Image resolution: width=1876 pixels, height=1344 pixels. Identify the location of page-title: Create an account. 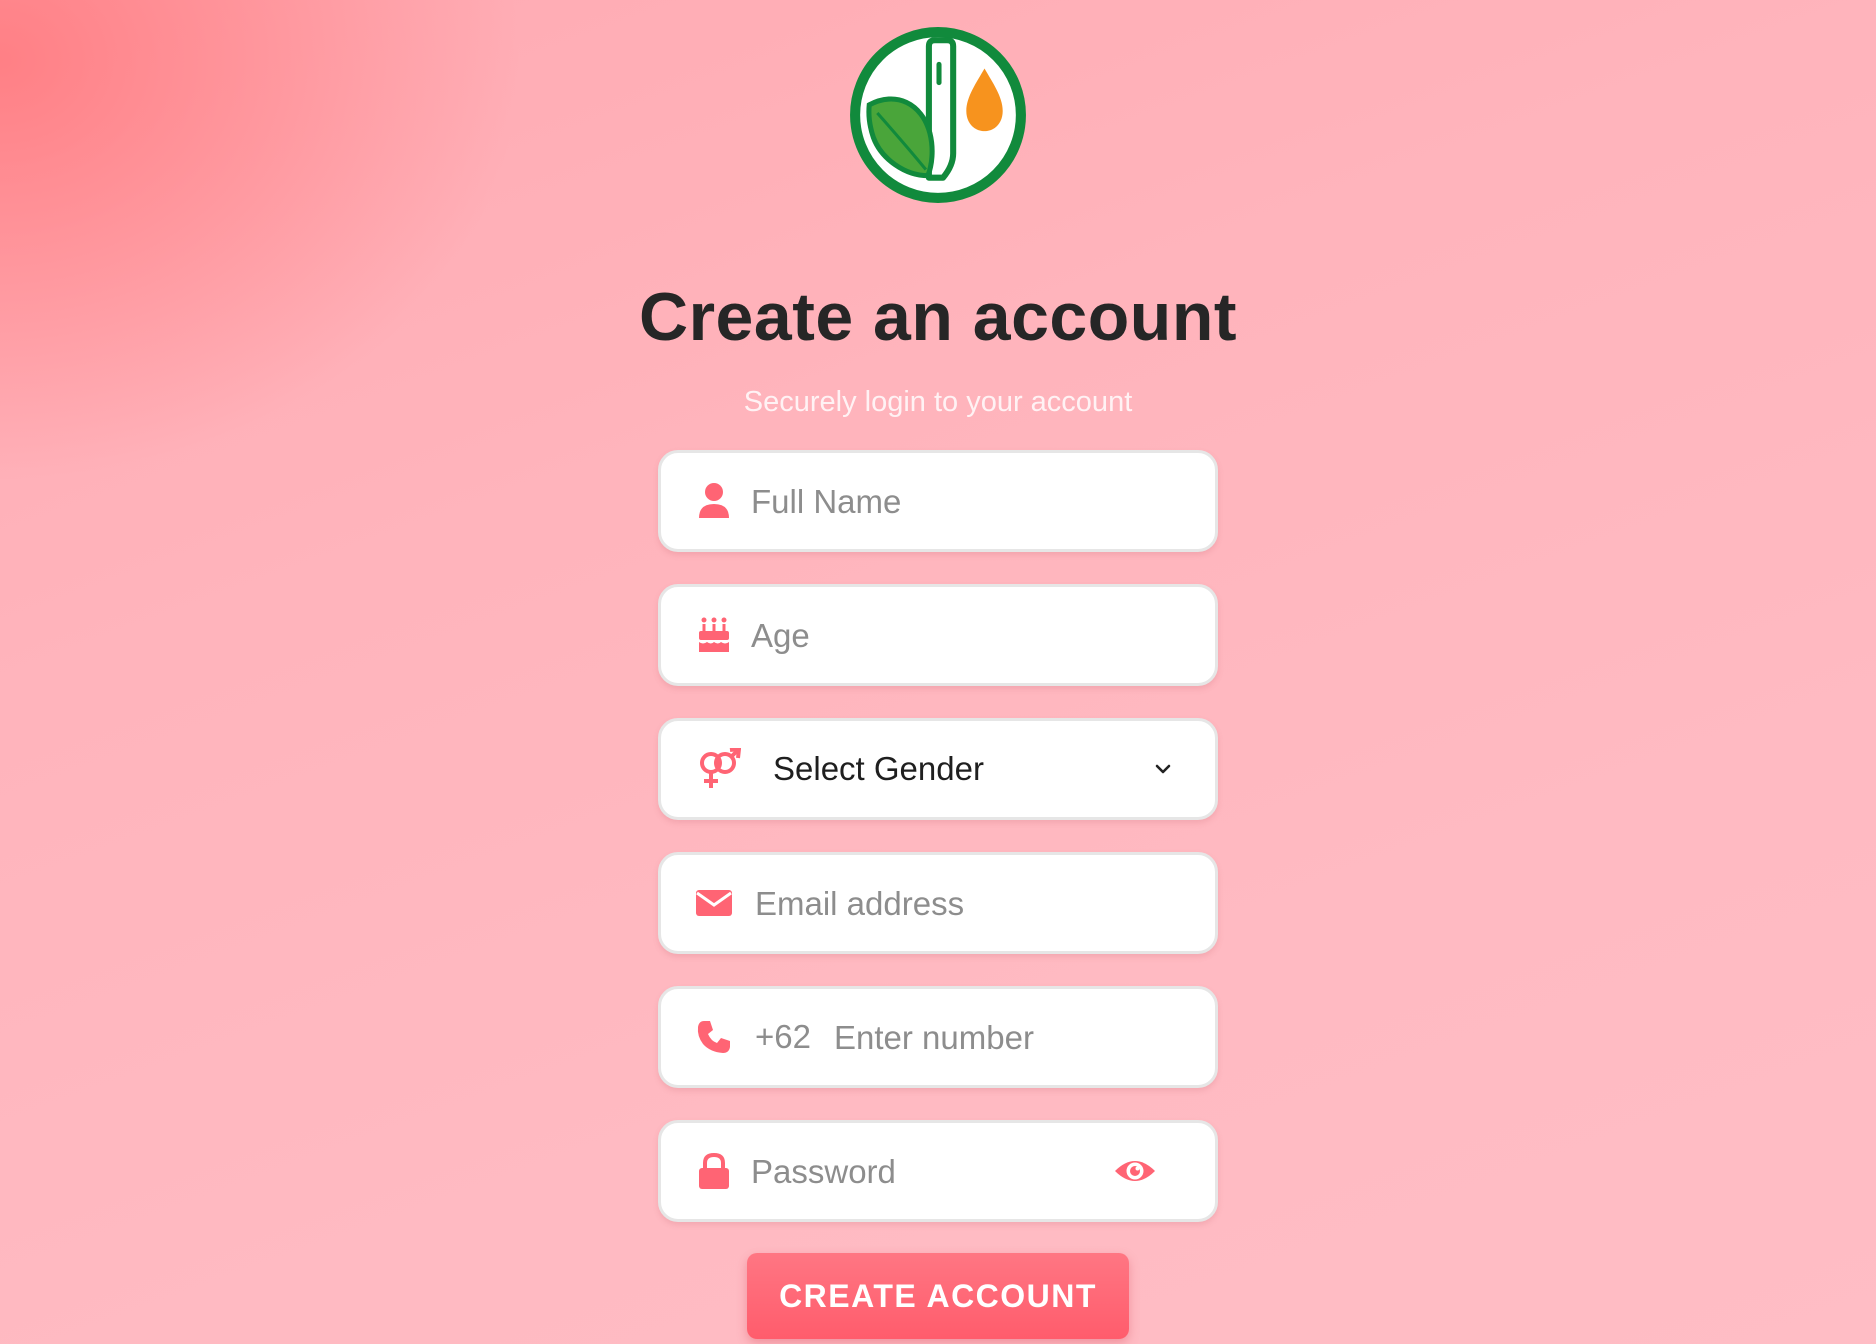
(938, 317).